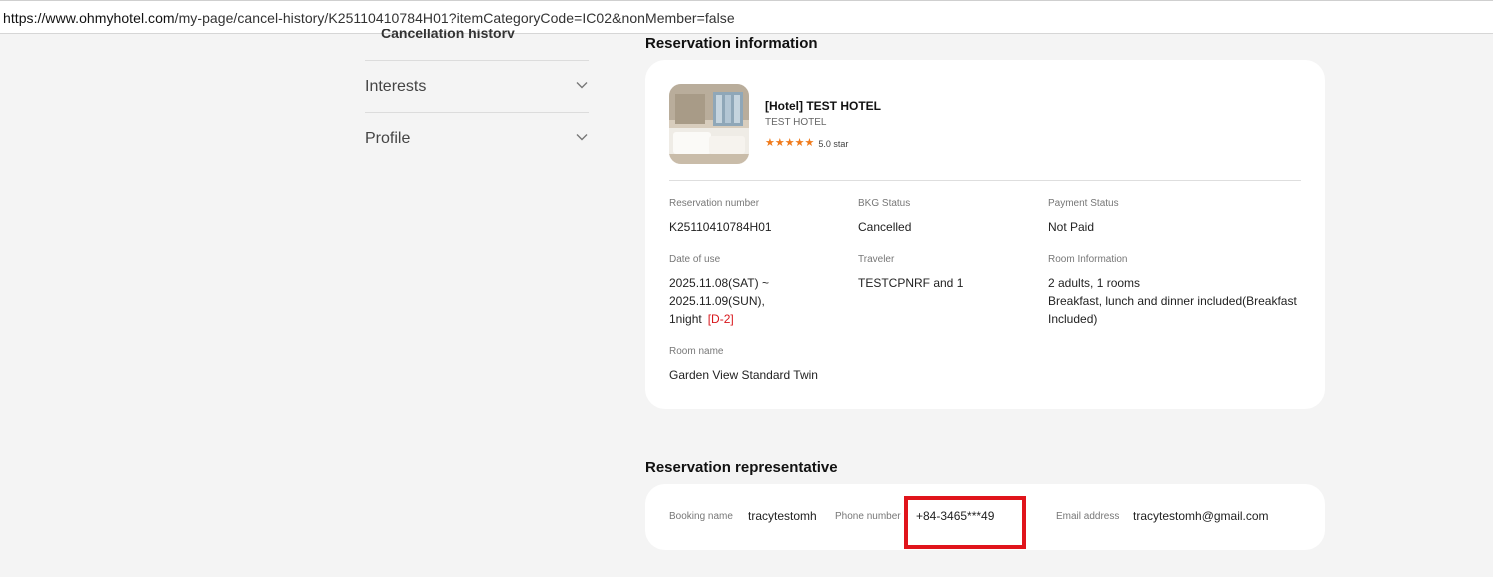 The image size is (1493, 577). I want to click on hotel-name: [Hotel] TEST HOTEL, so click(823, 106).